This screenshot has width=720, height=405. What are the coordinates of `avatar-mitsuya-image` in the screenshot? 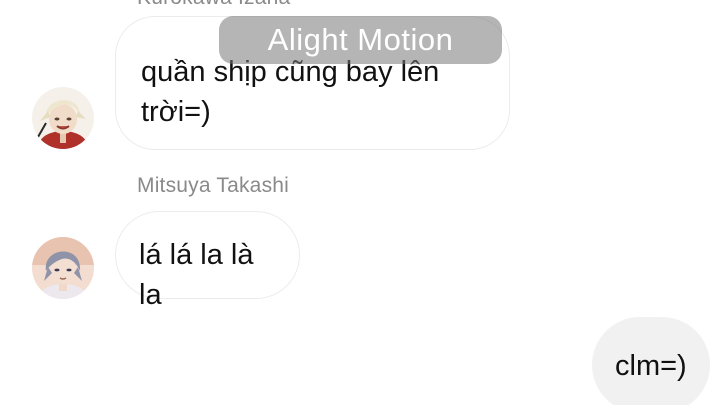 It's located at (63, 268).